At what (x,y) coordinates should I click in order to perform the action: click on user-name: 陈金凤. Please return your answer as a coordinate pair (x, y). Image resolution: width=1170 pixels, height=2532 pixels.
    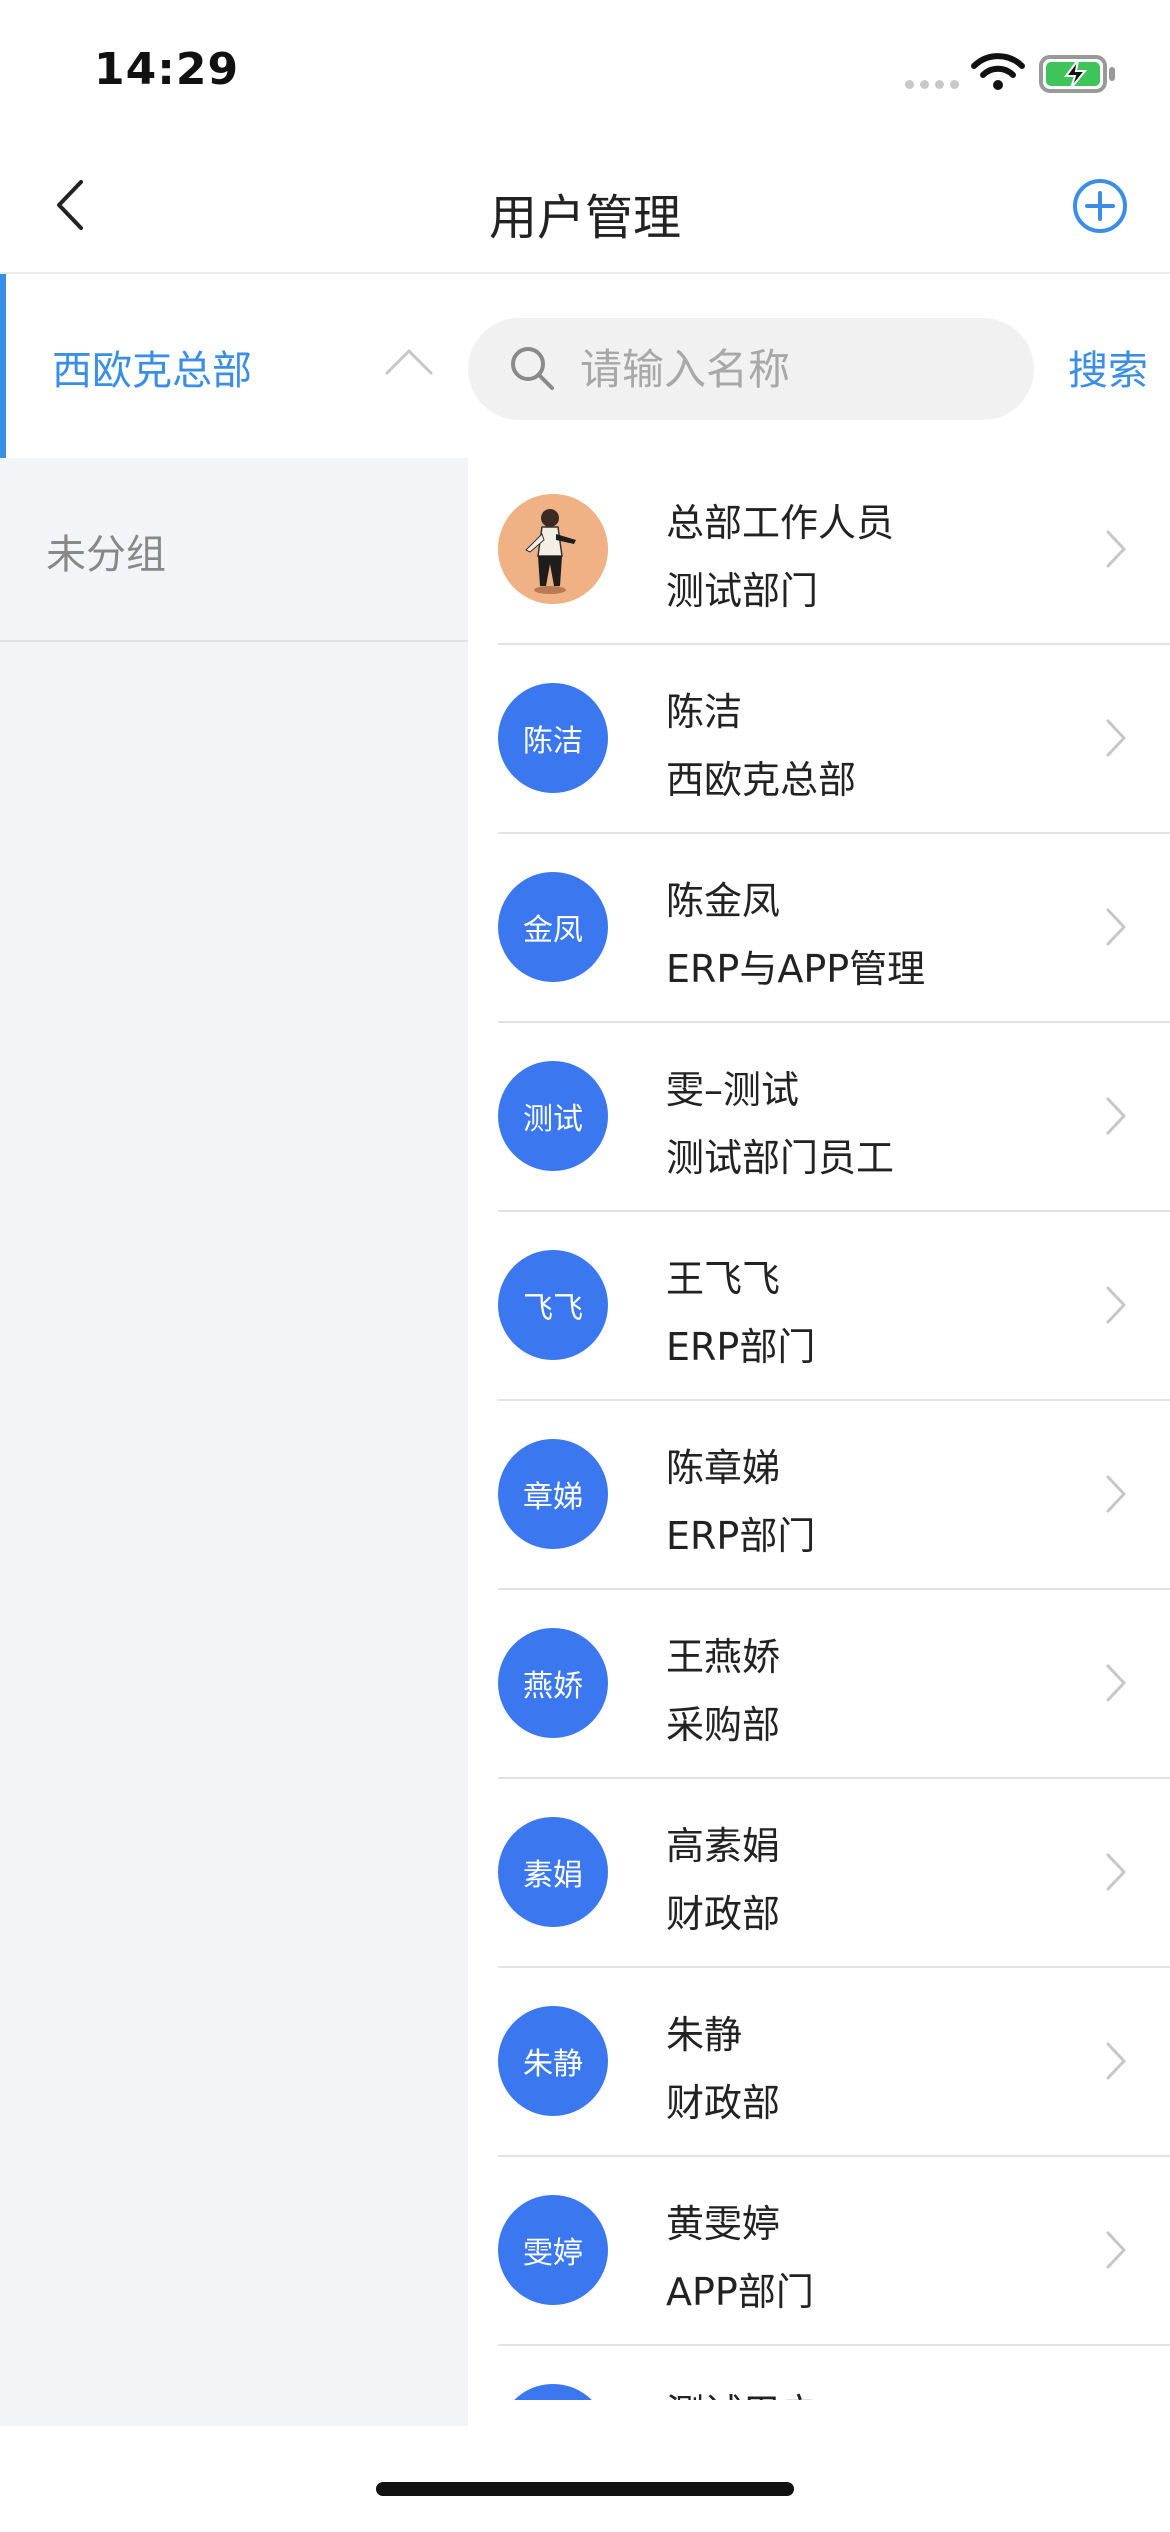
    Looking at the image, I should click on (723, 901).